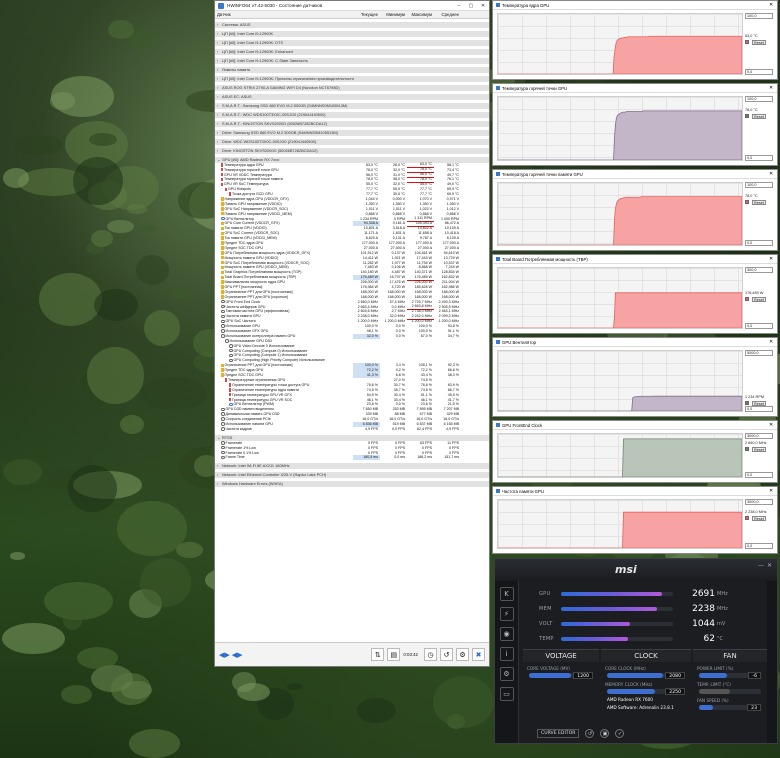 The image size is (780, 758). What do you see at coordinates (237, 655) in the screenshot?
I see `nav-right-icon: ◀▶` at bounding box center [237, 655].